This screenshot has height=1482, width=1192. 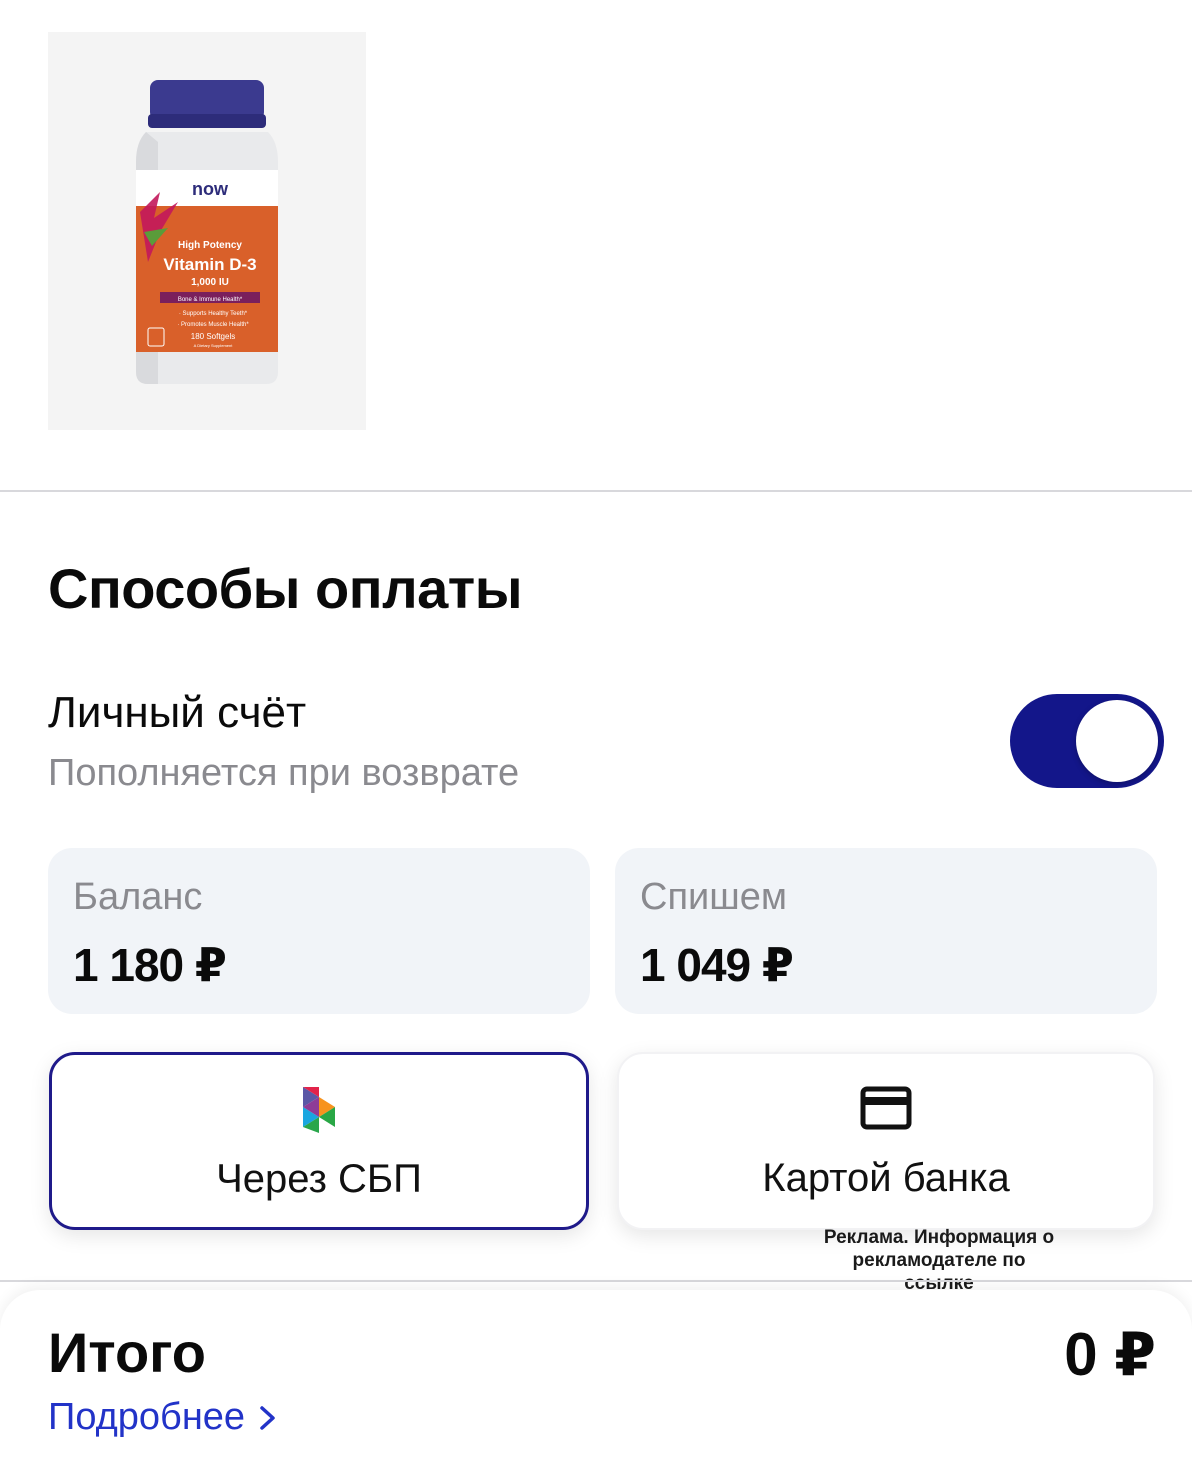 I want to click on label-name: Vitamin D-3, so click(x=209, y=264).